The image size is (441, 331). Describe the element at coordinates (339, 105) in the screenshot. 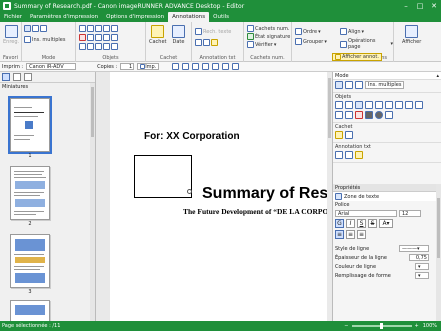

I see `arrow-tool-icon` at that location.